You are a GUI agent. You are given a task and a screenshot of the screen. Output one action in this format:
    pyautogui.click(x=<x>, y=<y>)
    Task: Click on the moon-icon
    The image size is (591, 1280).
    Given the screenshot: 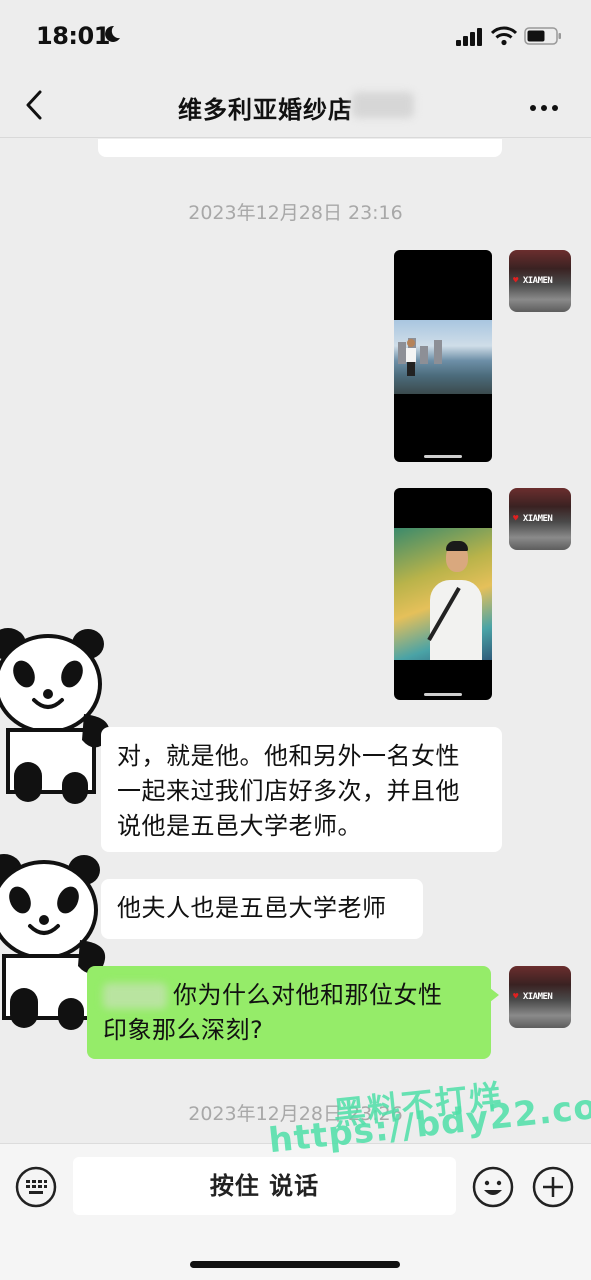 What is the action you would take?
    pyautogui.click(x=112, y=33)
    